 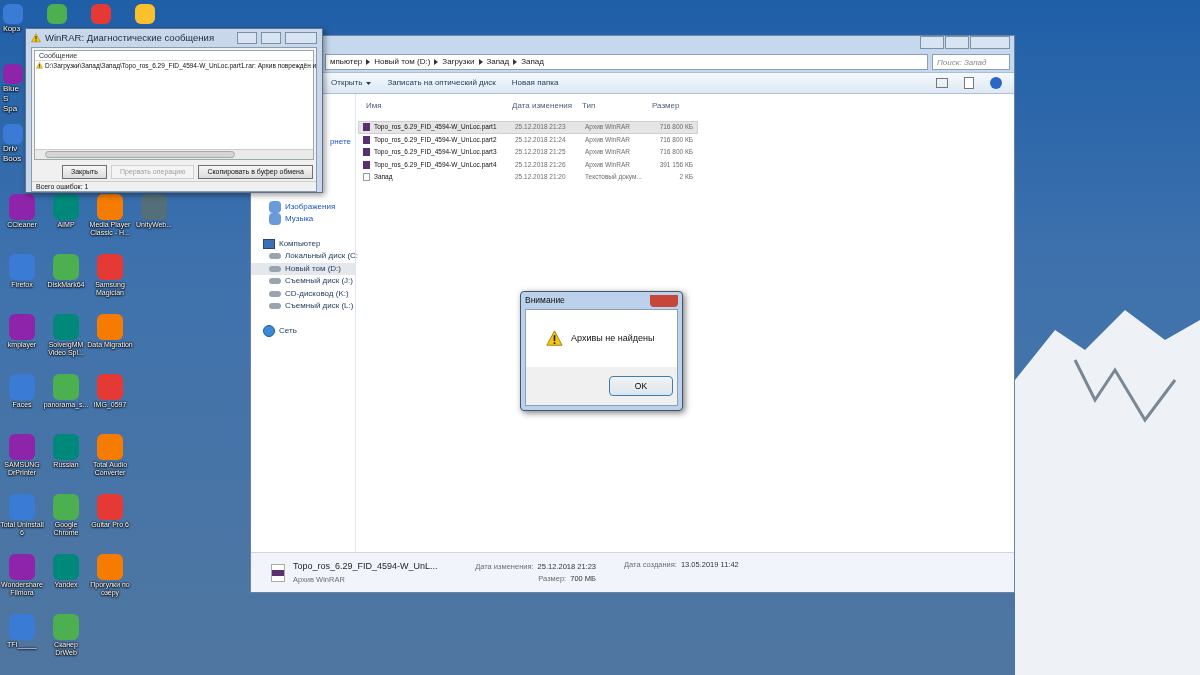 What do you see at coordinates (269, 330) in the screenshot?
I see `globe-icon` at bounding box center [269, 330].